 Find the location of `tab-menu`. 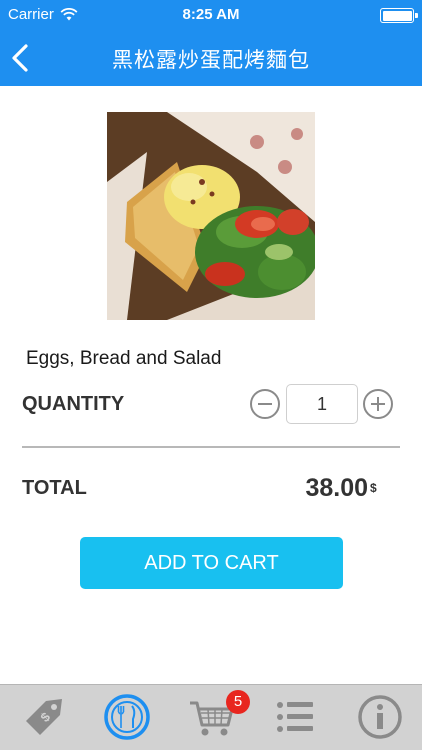

tab-menu is located at coordinates (127, 717).